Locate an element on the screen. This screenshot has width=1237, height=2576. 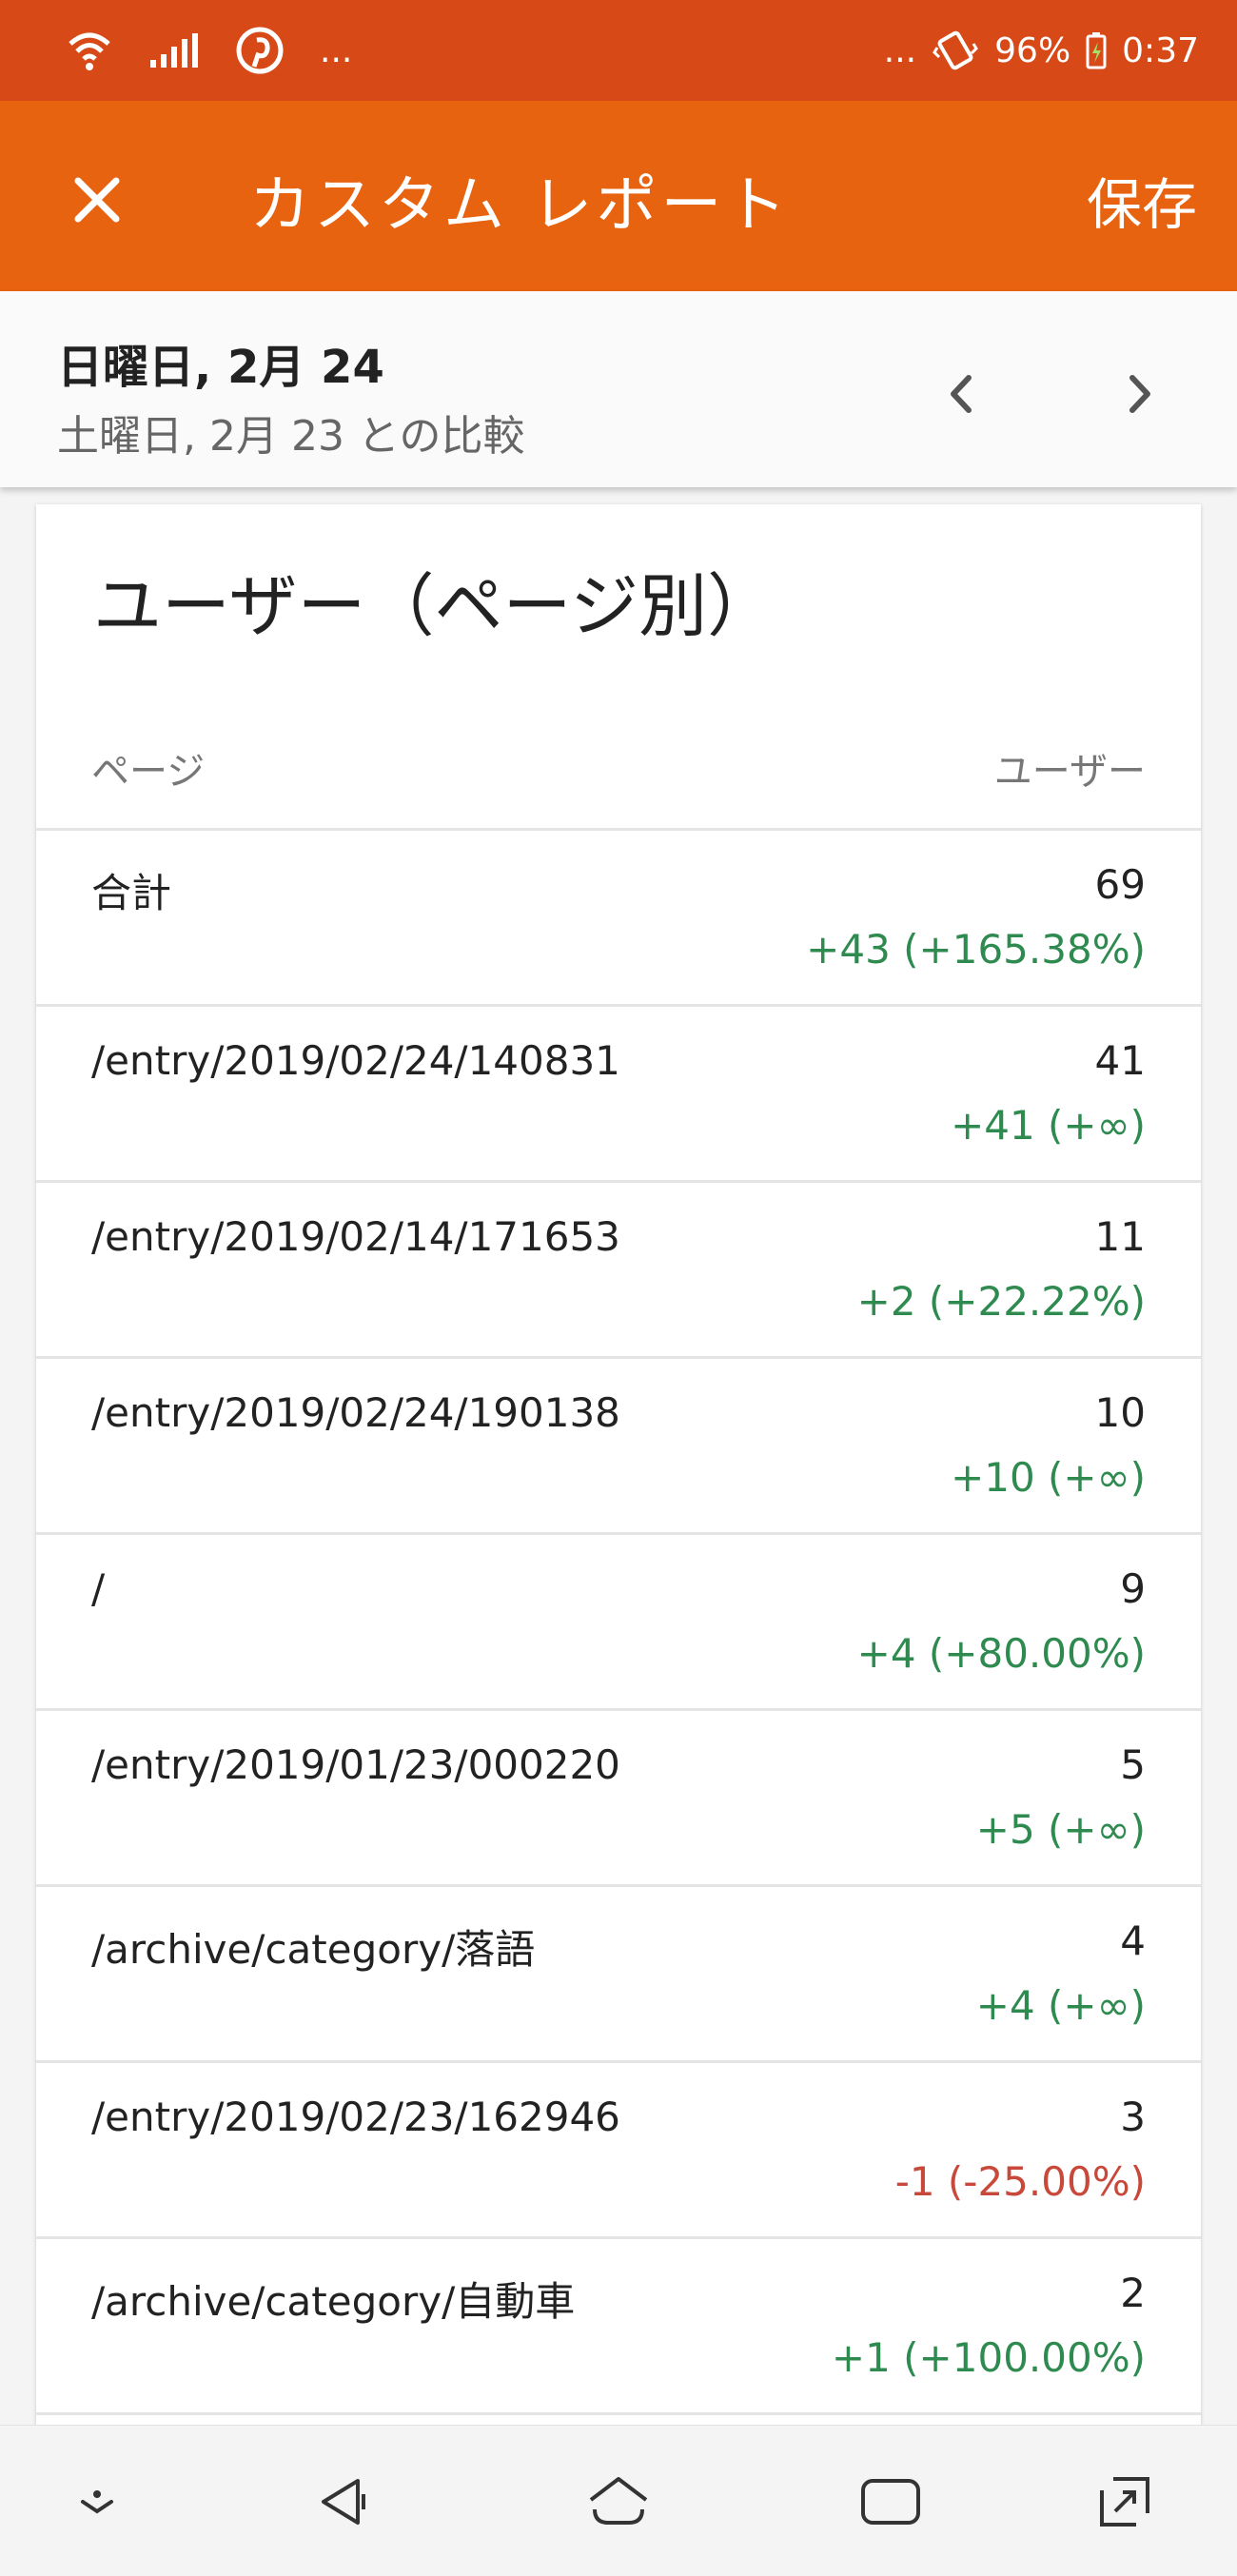
close-button is located at coordinates (97, 200).